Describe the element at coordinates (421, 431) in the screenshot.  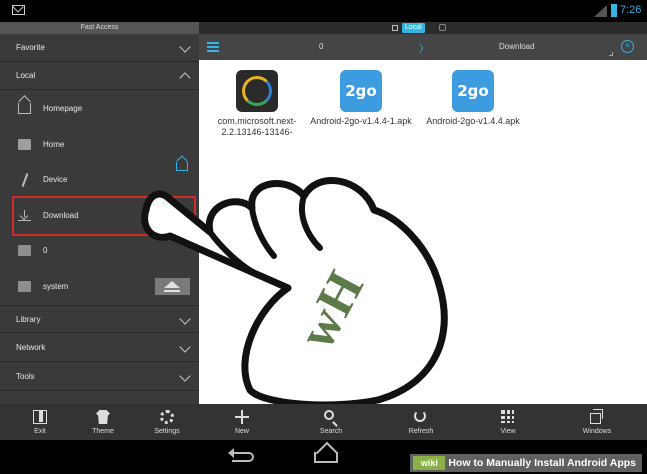
I see `button-label: Refresh` at that location.